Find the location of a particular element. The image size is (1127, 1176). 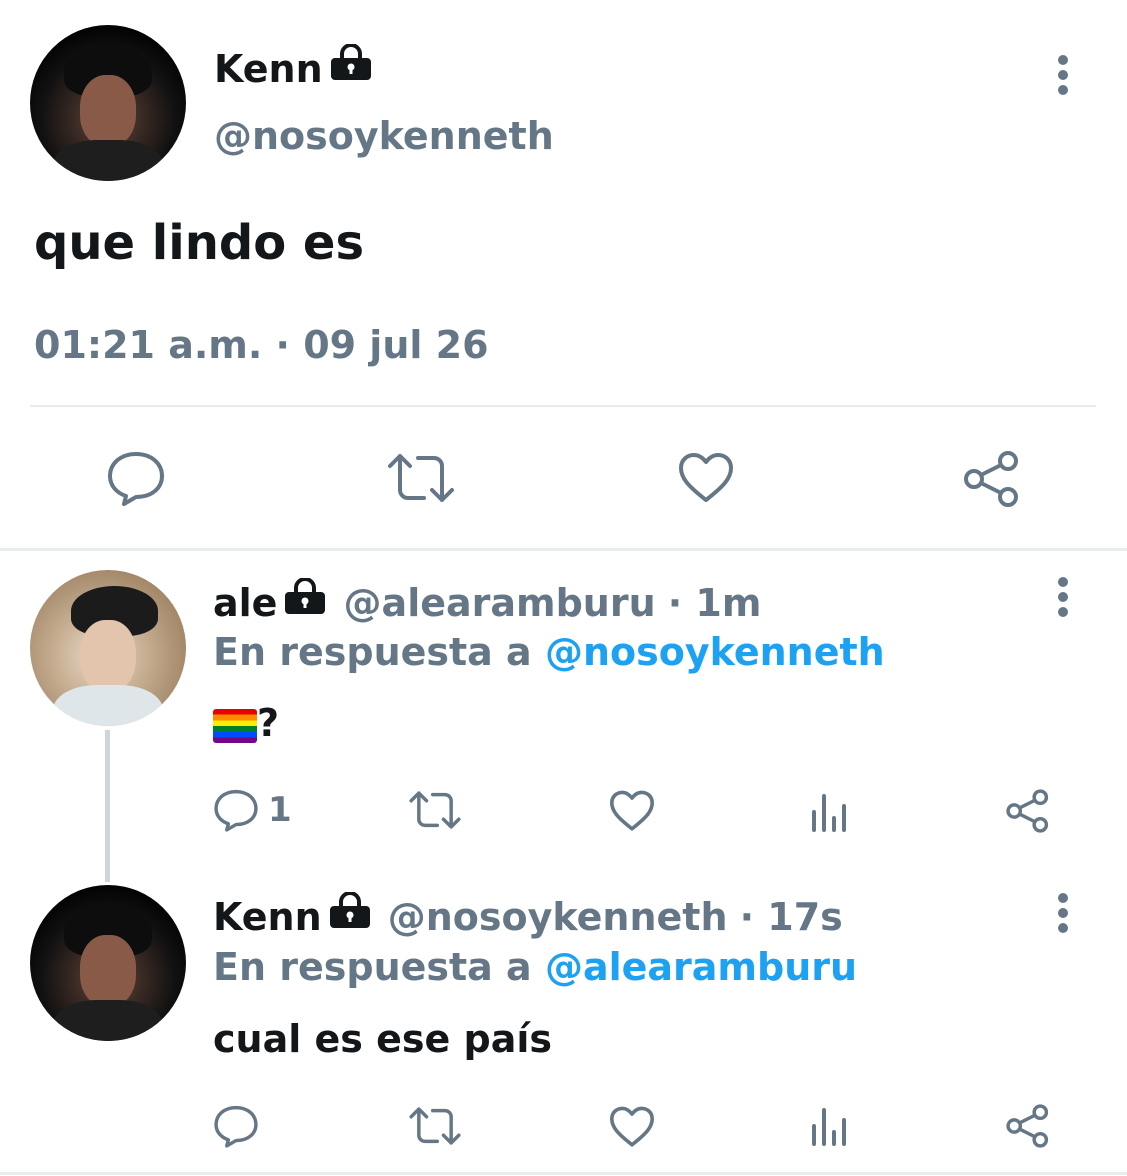

reply-context: En respuesta a @nosoykenneth is located at coordinates (549, 652).